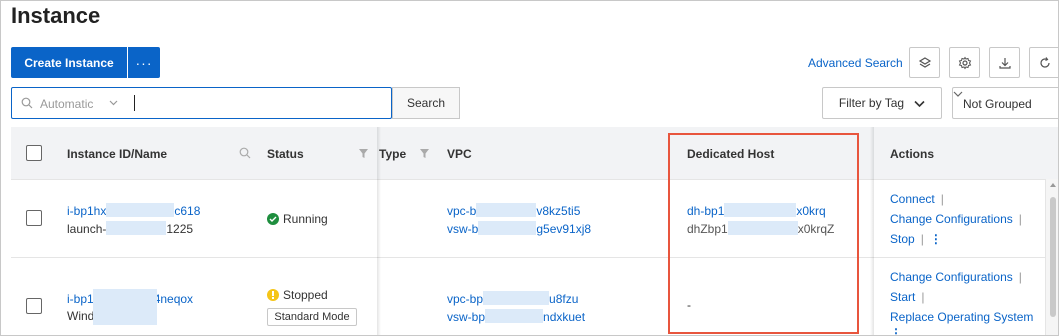 The height and width of the screenshot is (336, 1059). What do you see at coordinates (312, 317) in the screenshot?
I see `mode-badge: Standard Mode` at bounding box center [312, 317].